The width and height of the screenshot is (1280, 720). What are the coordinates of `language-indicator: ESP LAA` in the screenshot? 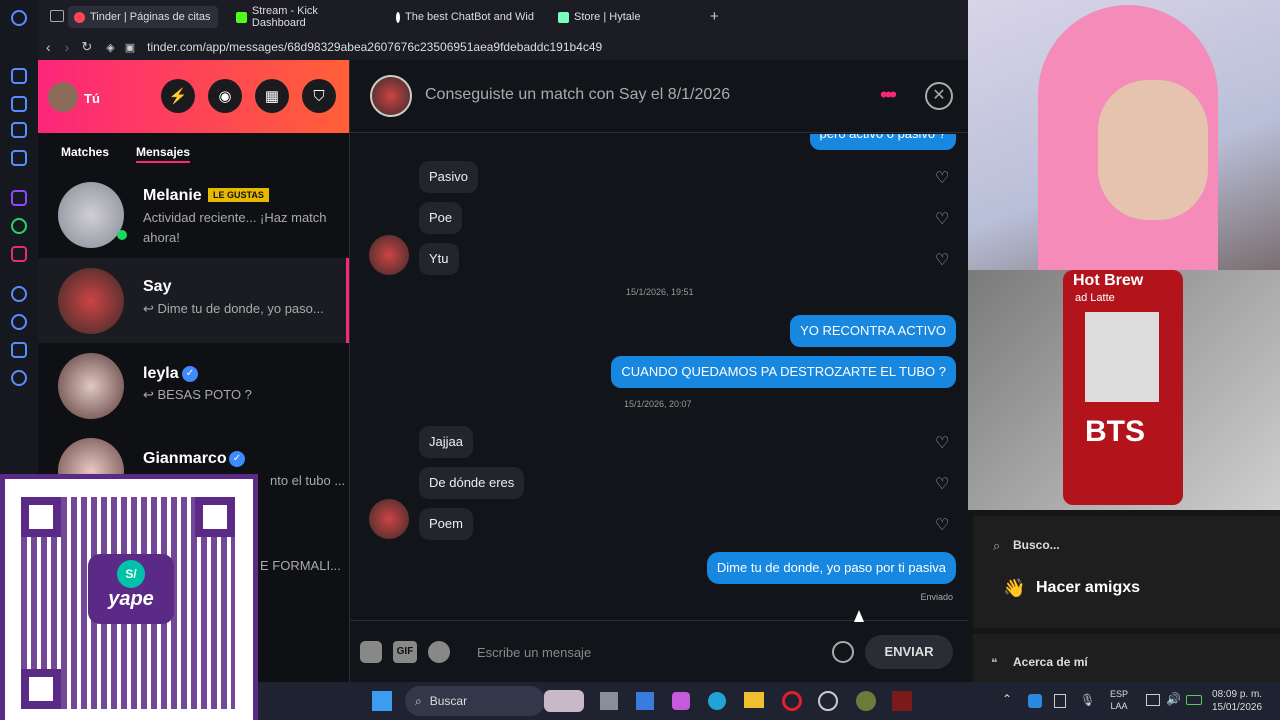 It's located at (1119, 700).